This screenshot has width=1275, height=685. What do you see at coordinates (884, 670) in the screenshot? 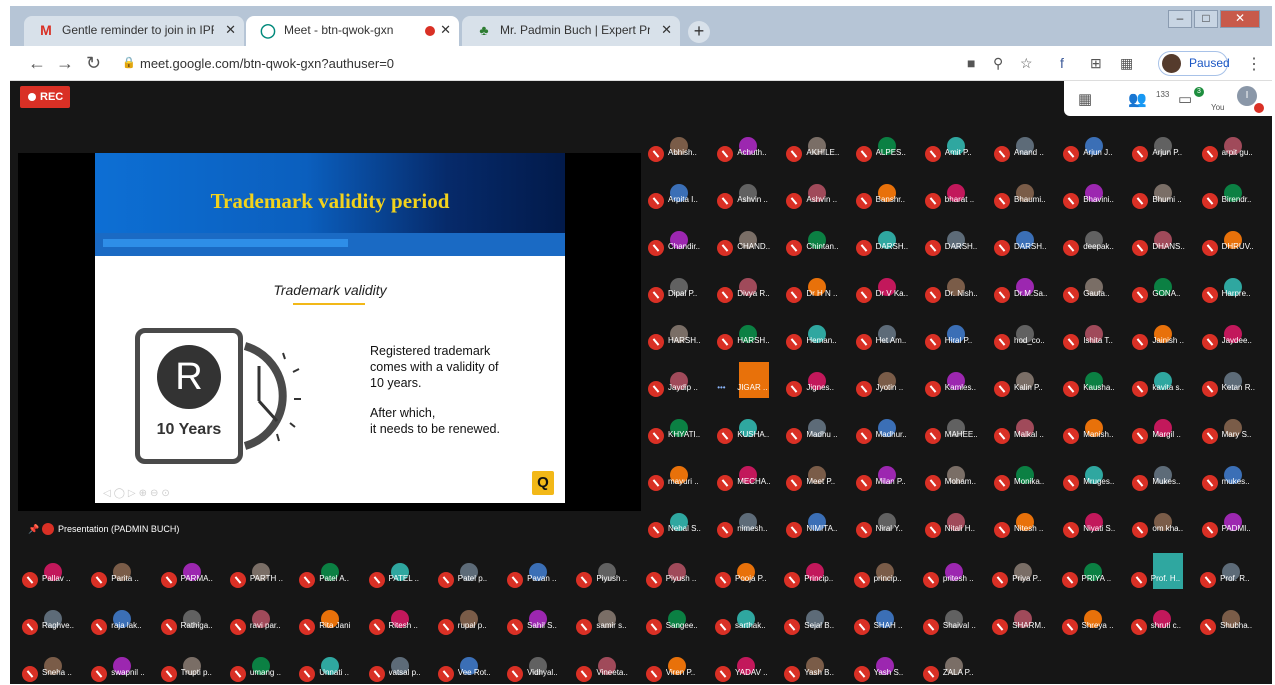
I see `participant-tile: Yash S..` at bounding box center [884, 670].